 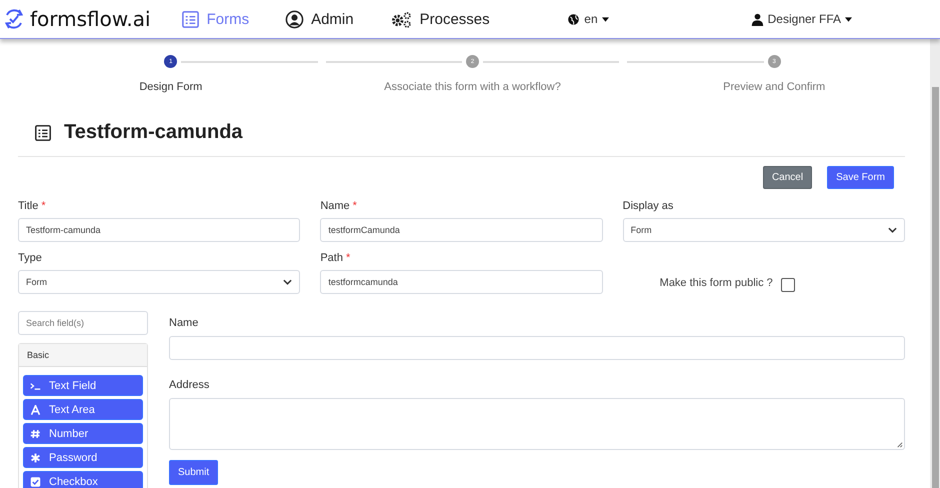 I want to click on field-label: Path, so click(x=331, y=258).